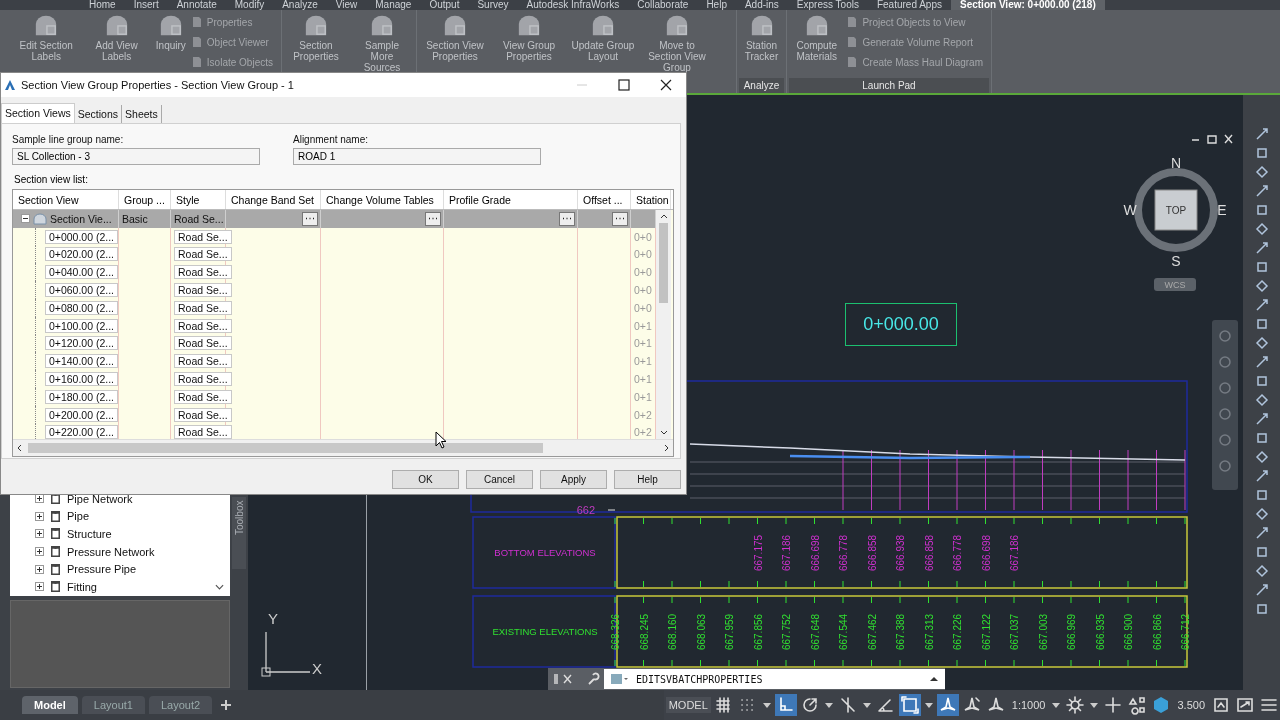 This screenshot has width=1280, height=720. I want to click on grid-row: 0+200.00 (2... Road Se... 0+2, so click(334, 414).